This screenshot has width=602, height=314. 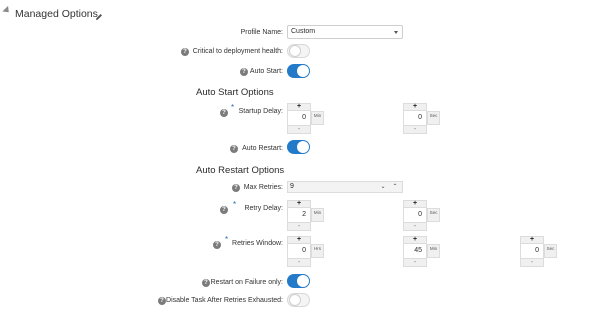 I want to click on max-retries-input: 9 ⌄ ⌃, so click(x=345, y=187).